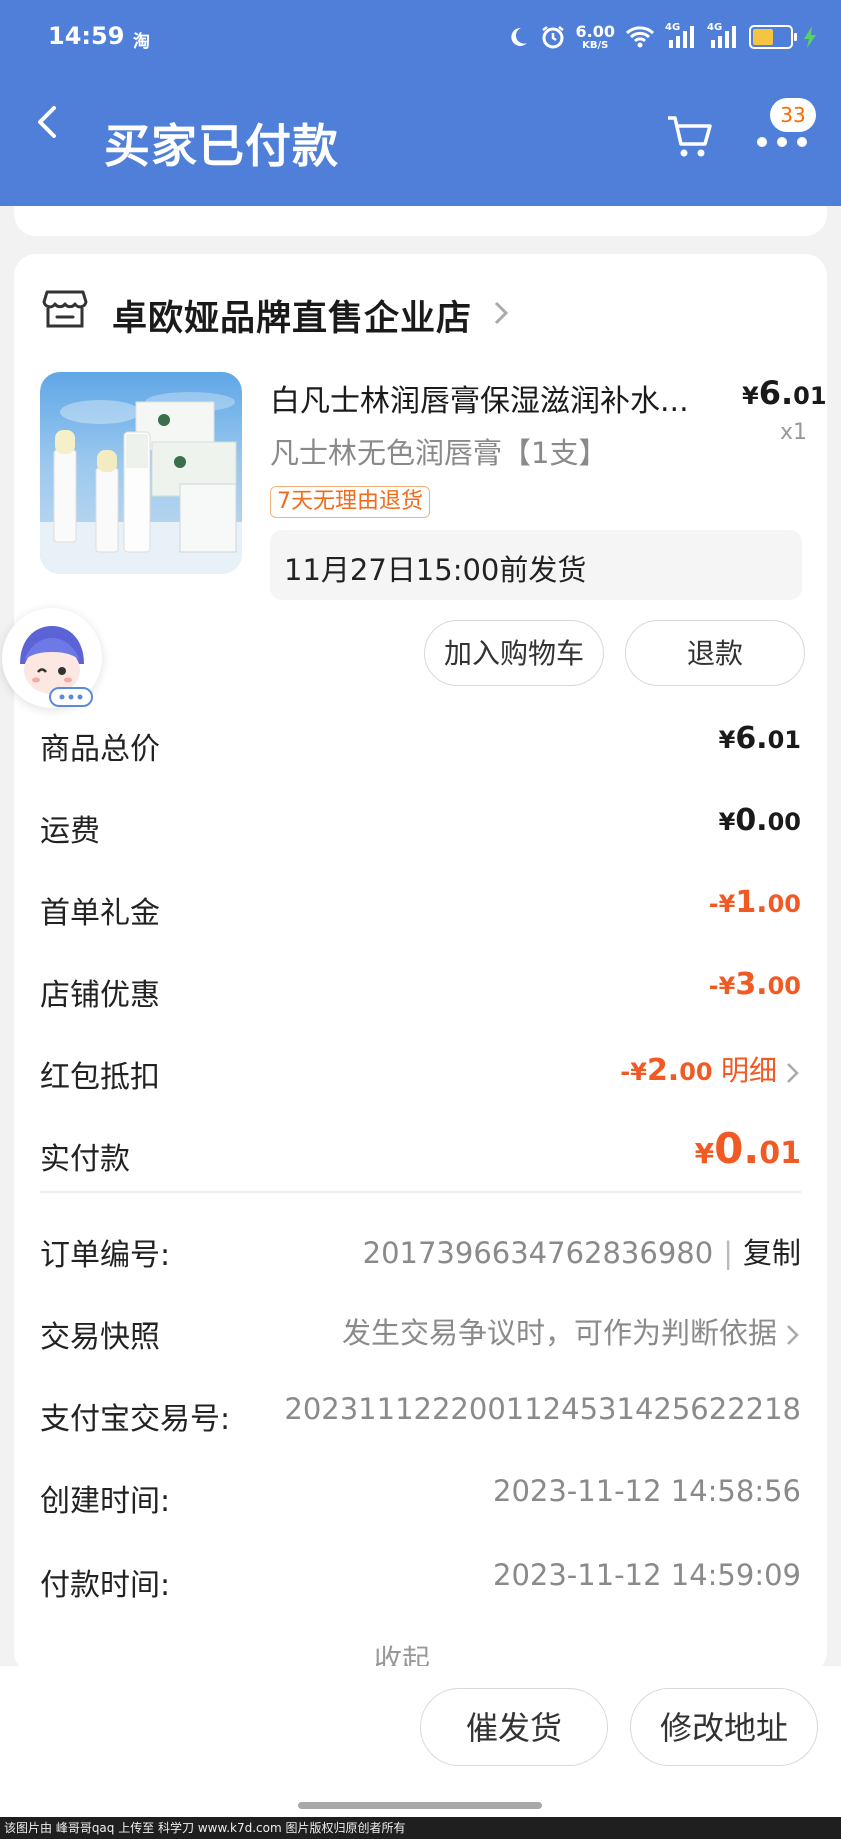  What do you see at coordinates (810, 37) in the screenshot?
I see `charging-icon` at bounding box center [810, 37].